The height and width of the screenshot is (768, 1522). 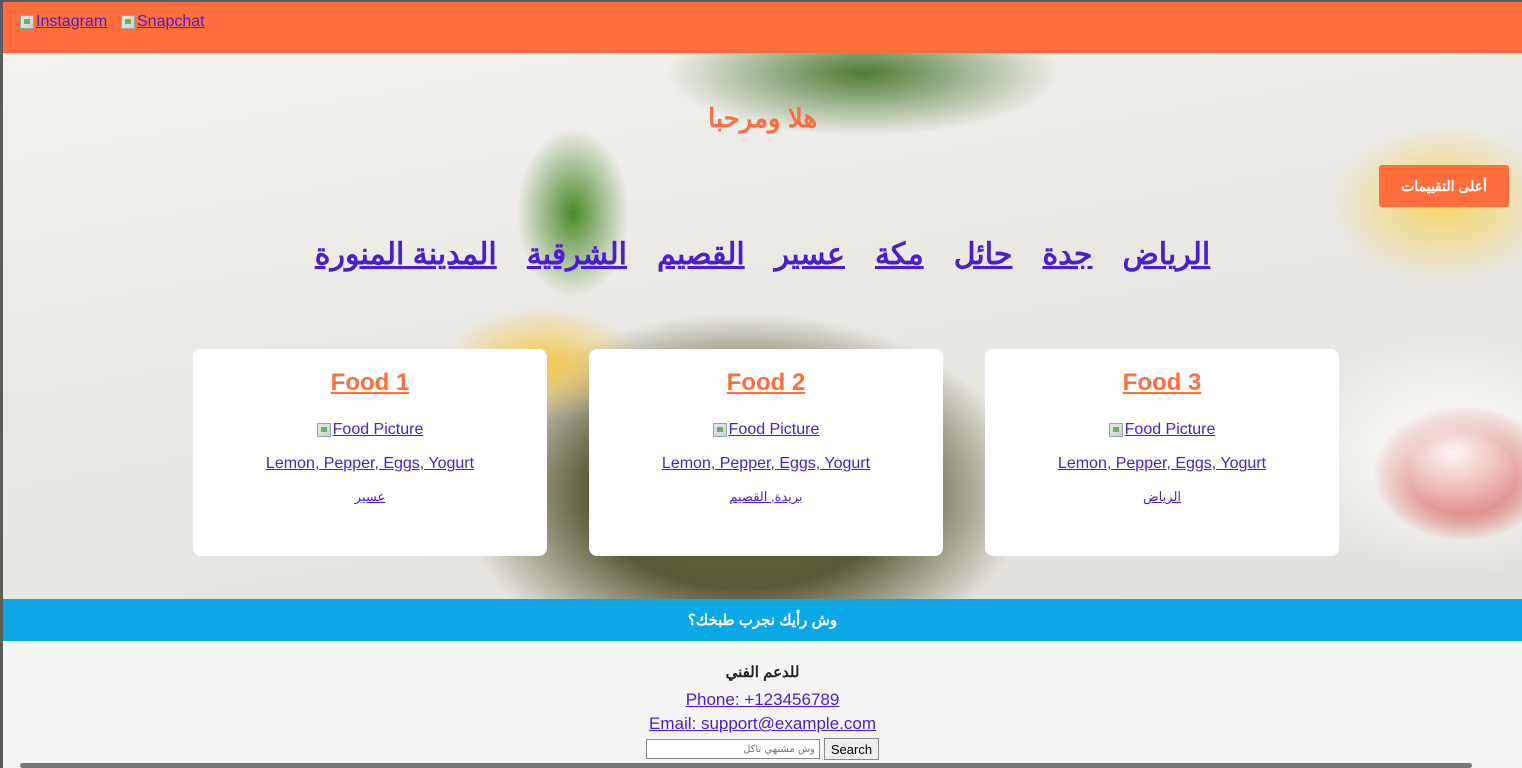 What do you see at coordinates (1444, 186) in the screenshot?
I see `top-rated-button: أعلى التقييمات` at bounding box center [1444, 186].